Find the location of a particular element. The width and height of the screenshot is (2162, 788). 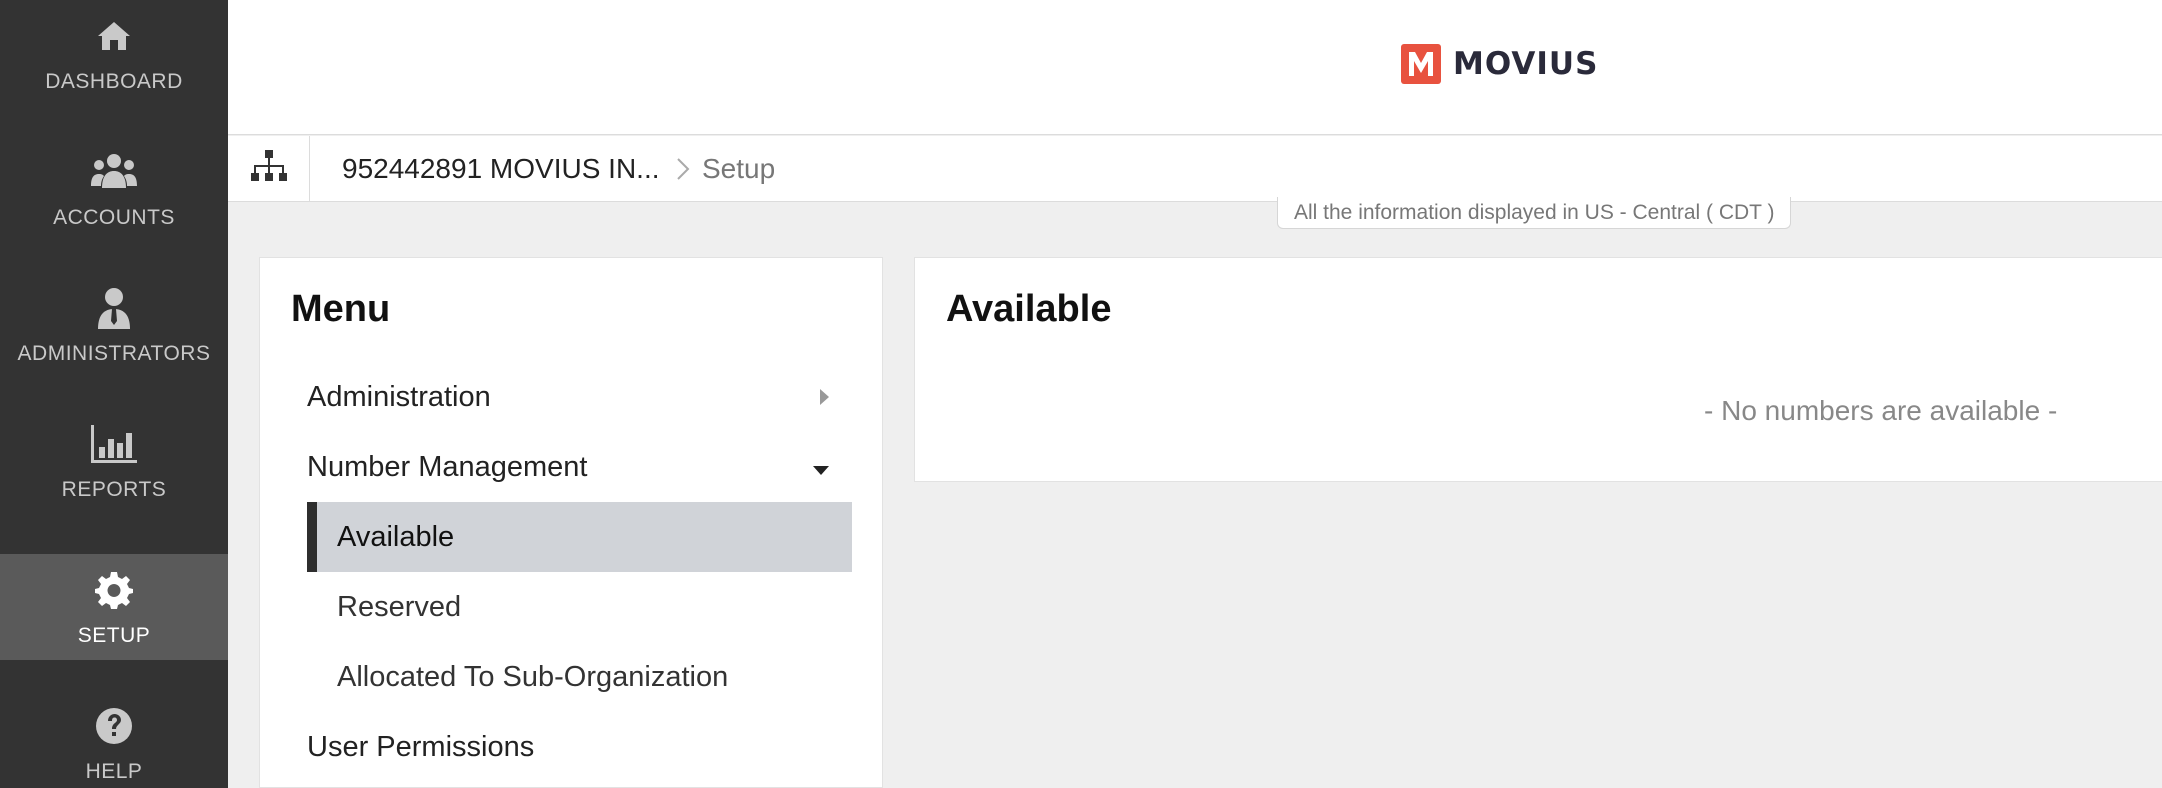

menu-subitem-label: Allocated To Sub-Organization is located at coordinates (533, 676).